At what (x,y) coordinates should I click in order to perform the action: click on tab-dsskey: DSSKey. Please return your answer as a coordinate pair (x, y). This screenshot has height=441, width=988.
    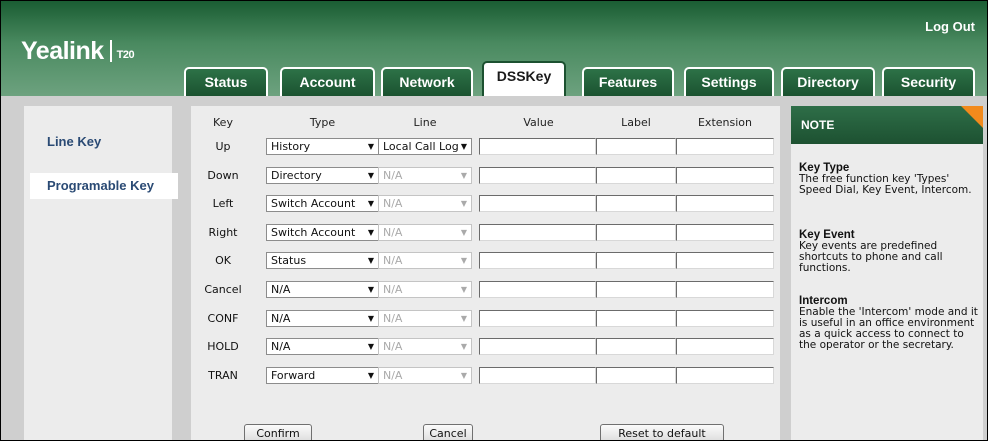
    Looking at the image, I should click on (524, 79).